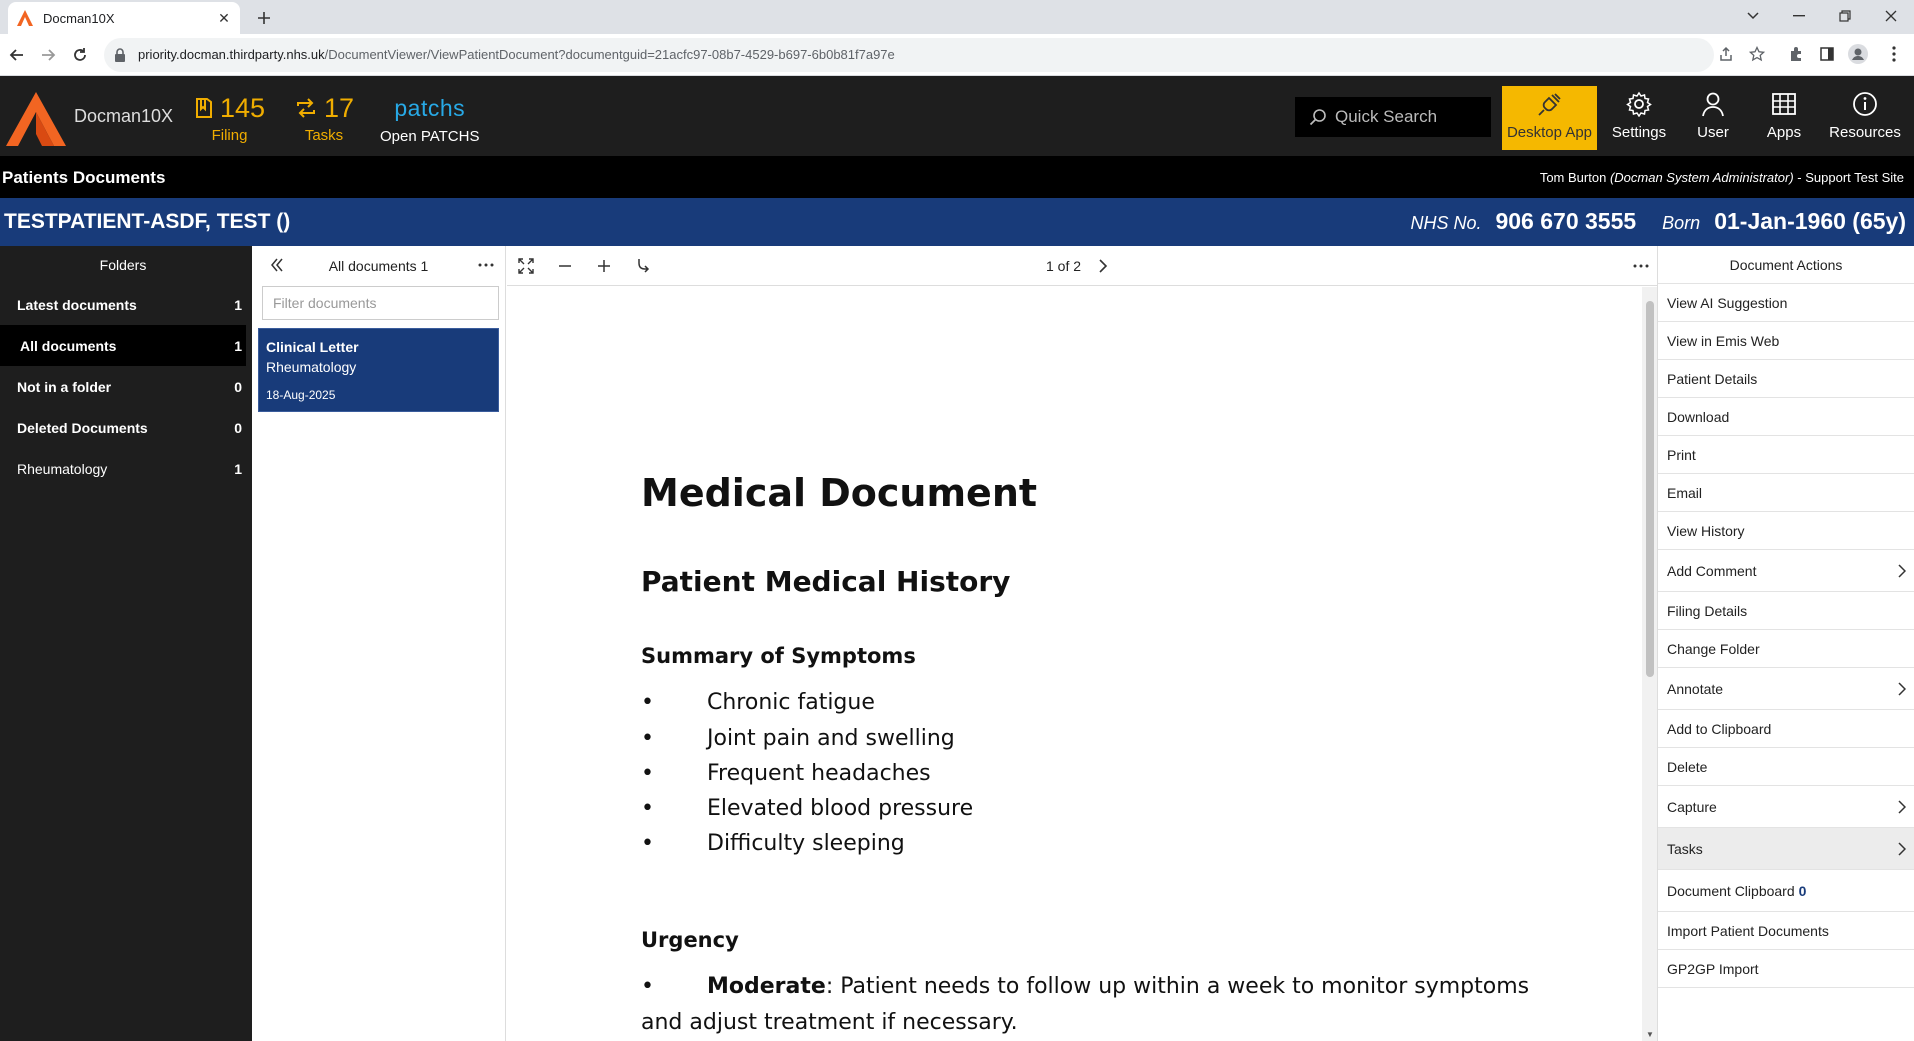  Describe the element at coordinates (1786, 767) in the screenshot. I see `action-delete: Delete` at that location.